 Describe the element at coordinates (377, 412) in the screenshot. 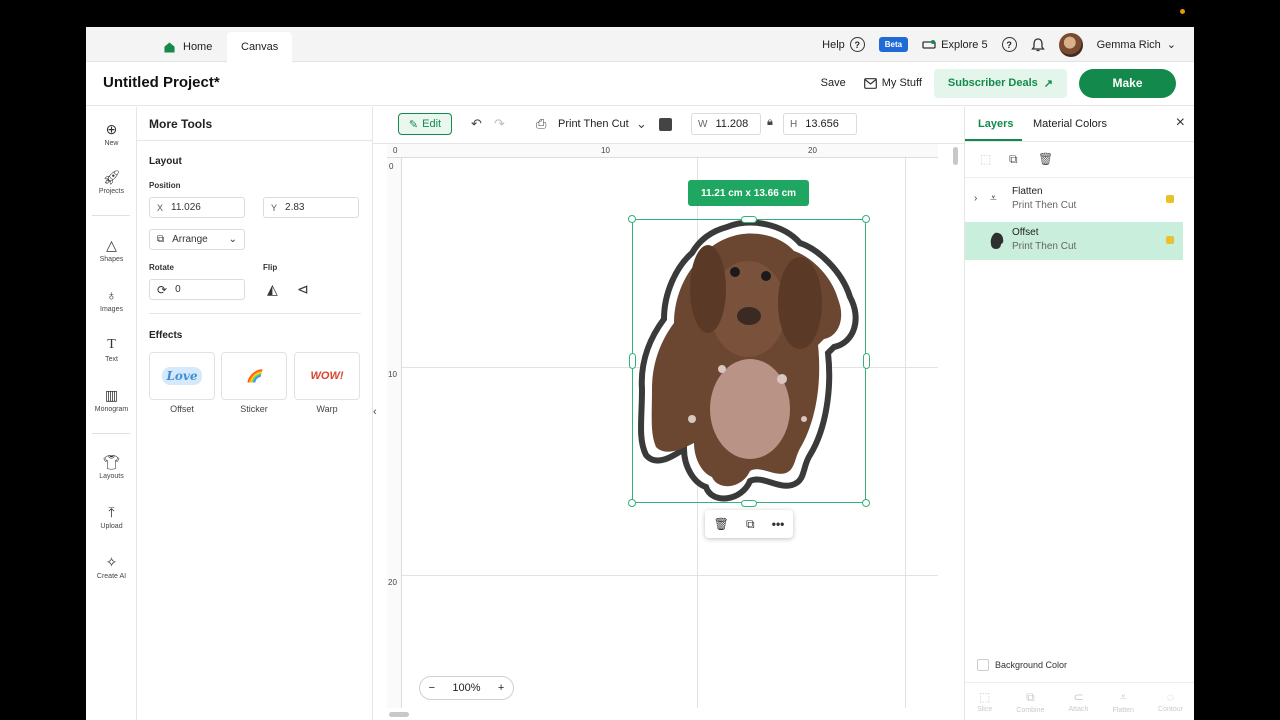

I see `collapse-panel-icon: ‹` at that location.